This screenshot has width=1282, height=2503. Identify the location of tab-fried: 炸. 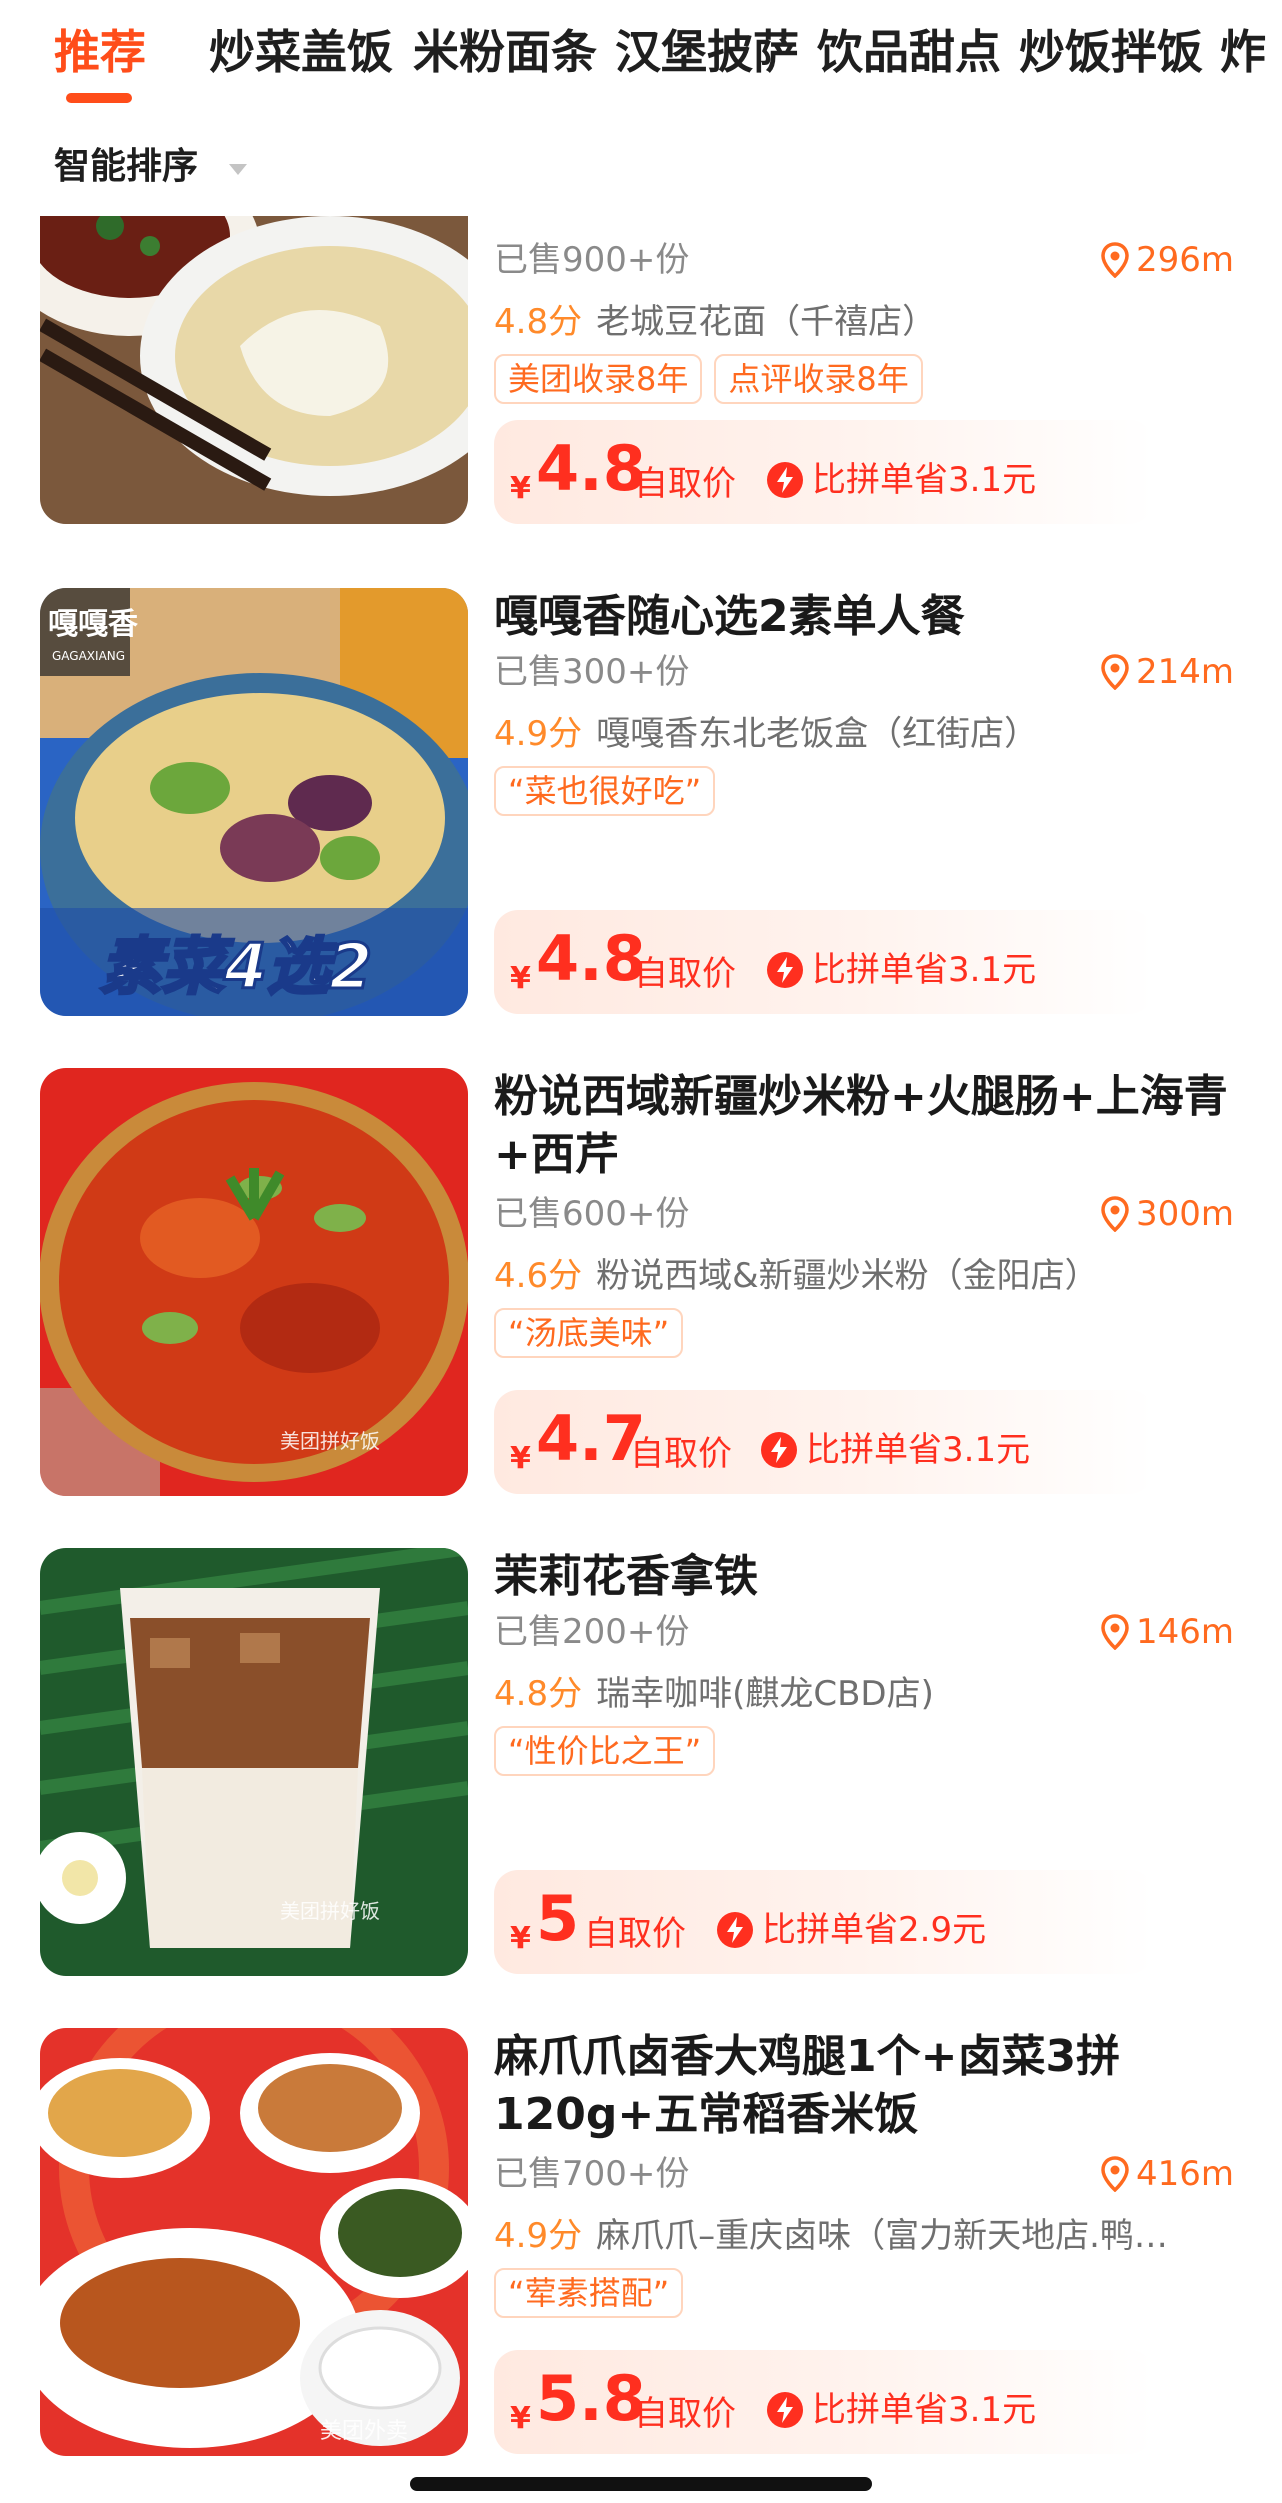
(1243, 52).